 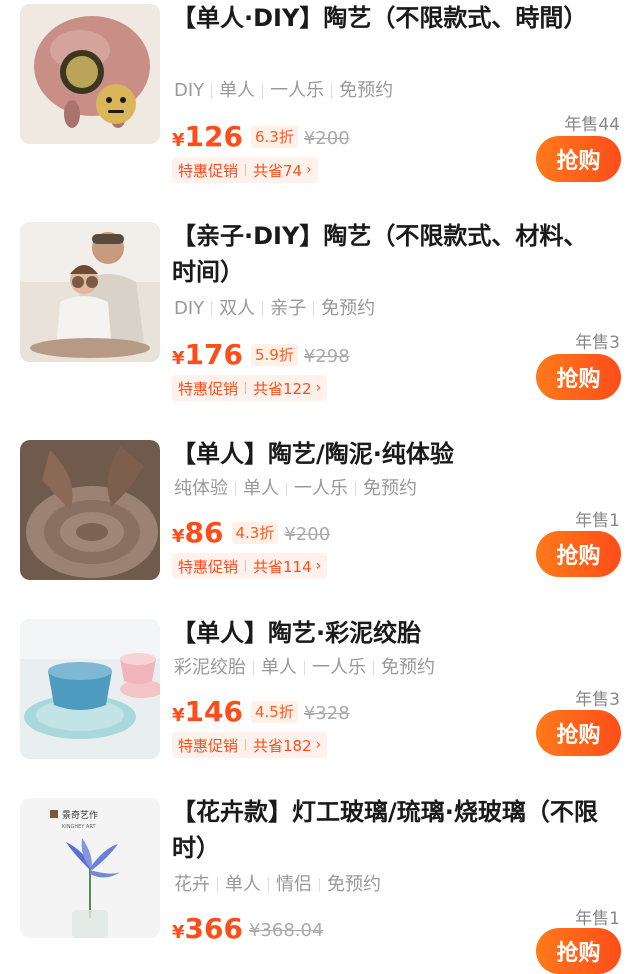 What do you see at coordinates (80, 815) in the screenshot?
I see `brand-logo-text: 景奇艺作` at bounding box center [80, 815].